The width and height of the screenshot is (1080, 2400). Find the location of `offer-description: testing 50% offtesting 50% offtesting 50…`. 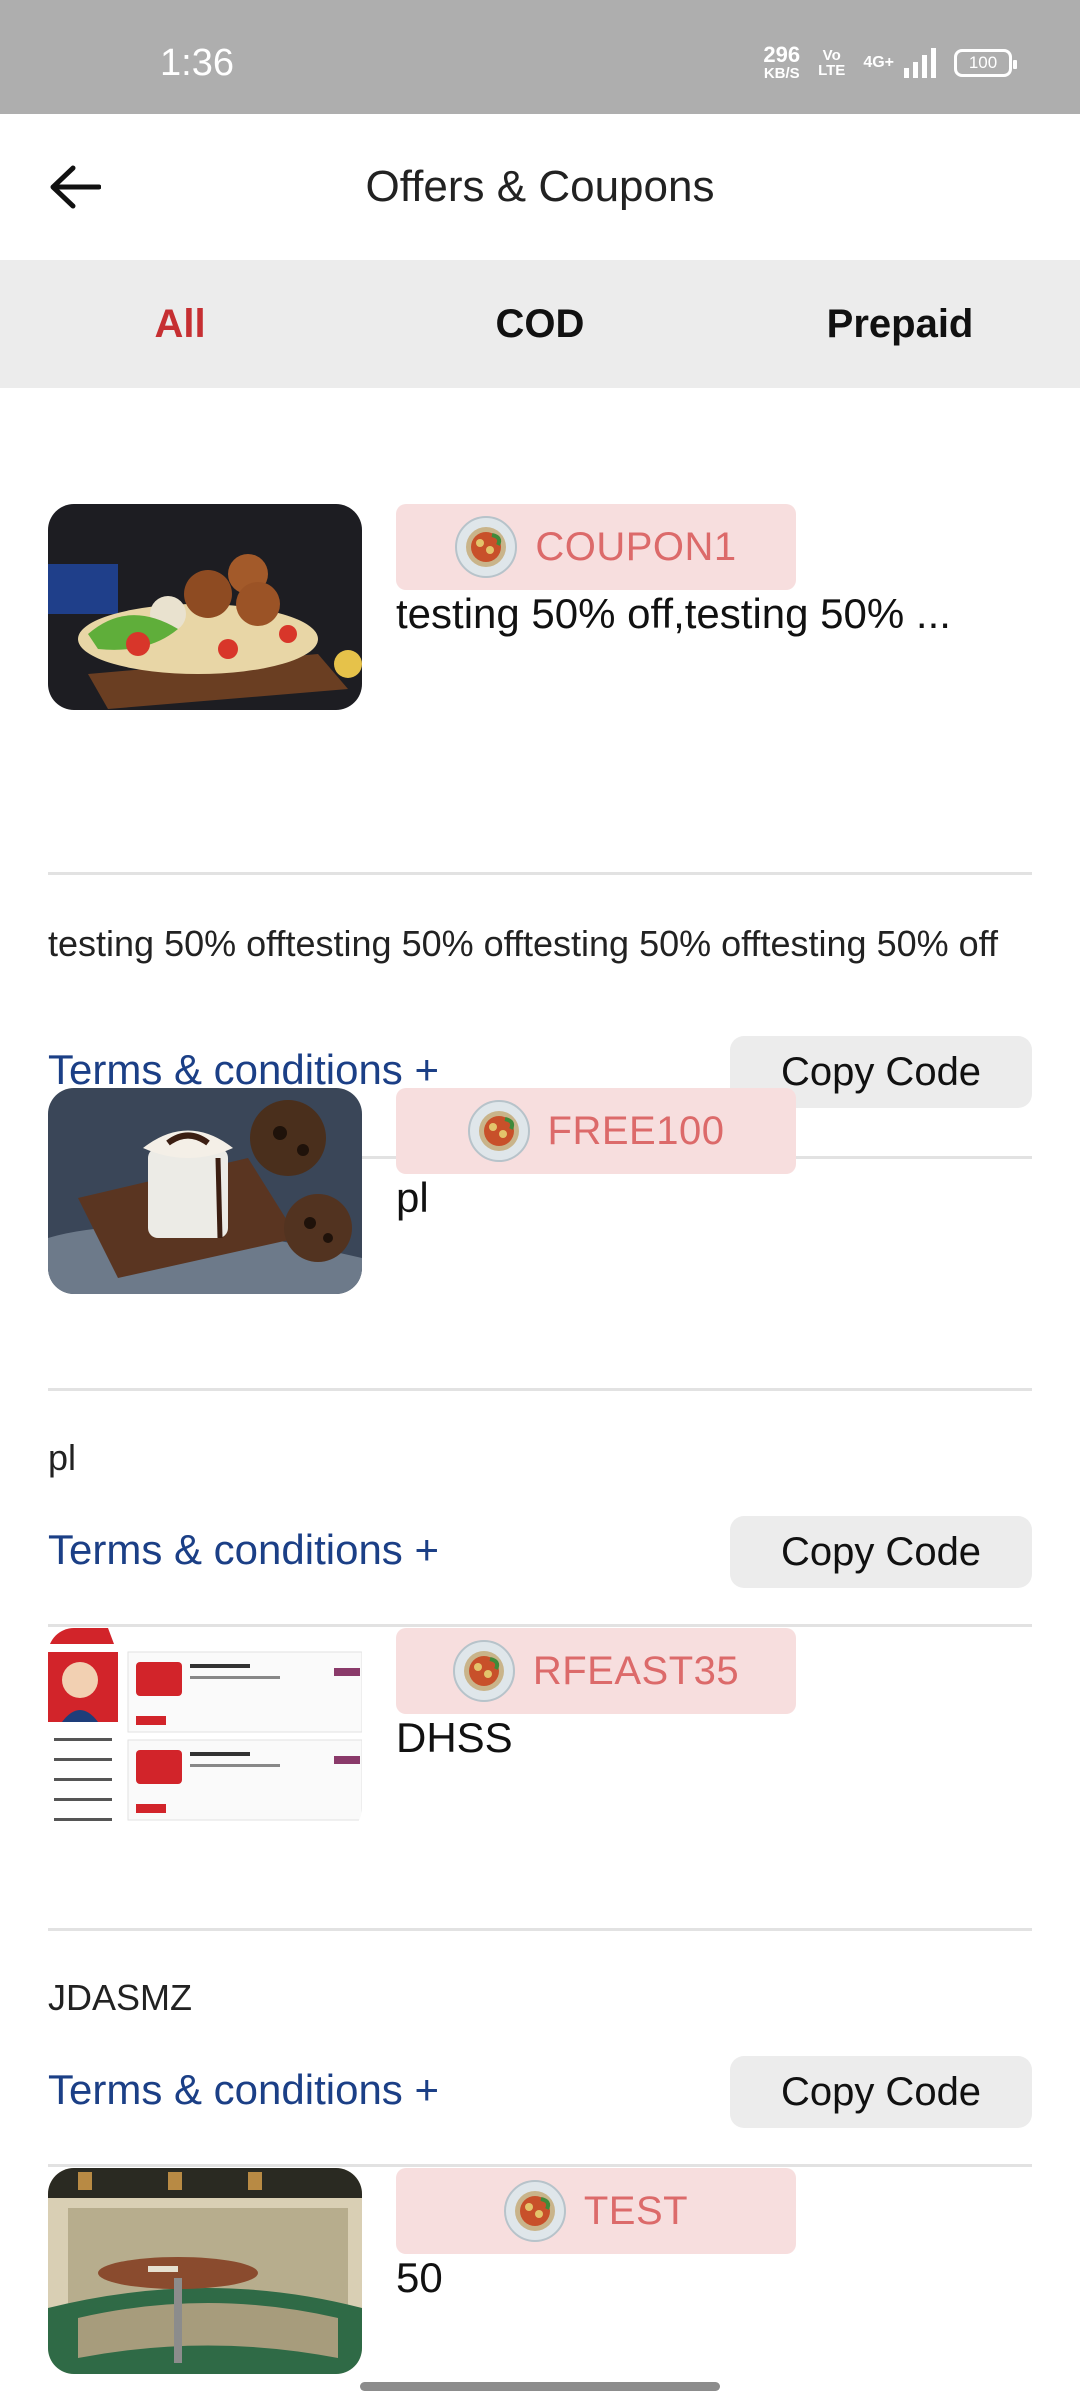

offer-description: testing 50% offtesting 50% offtesting 50… is located at coordinates (523, 943).